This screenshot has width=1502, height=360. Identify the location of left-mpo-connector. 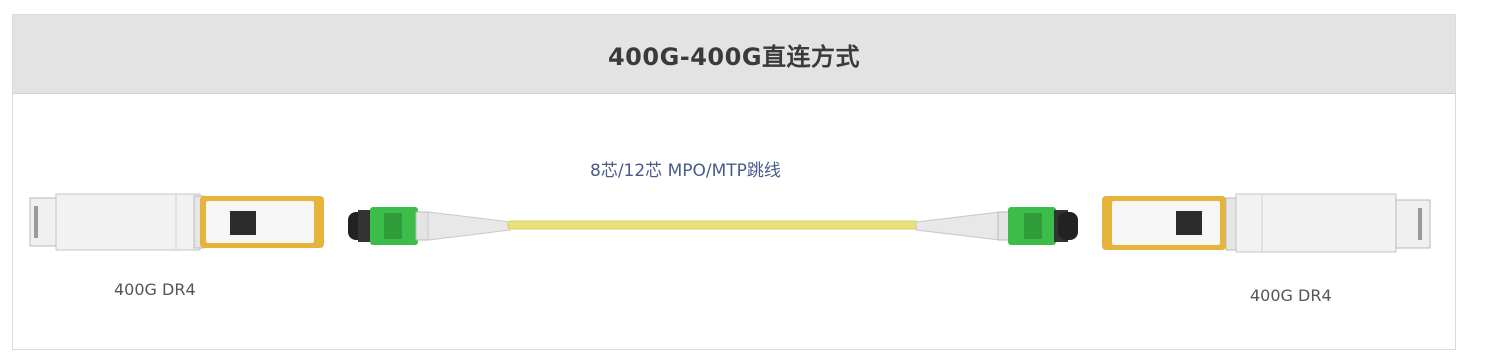
(429, 226).